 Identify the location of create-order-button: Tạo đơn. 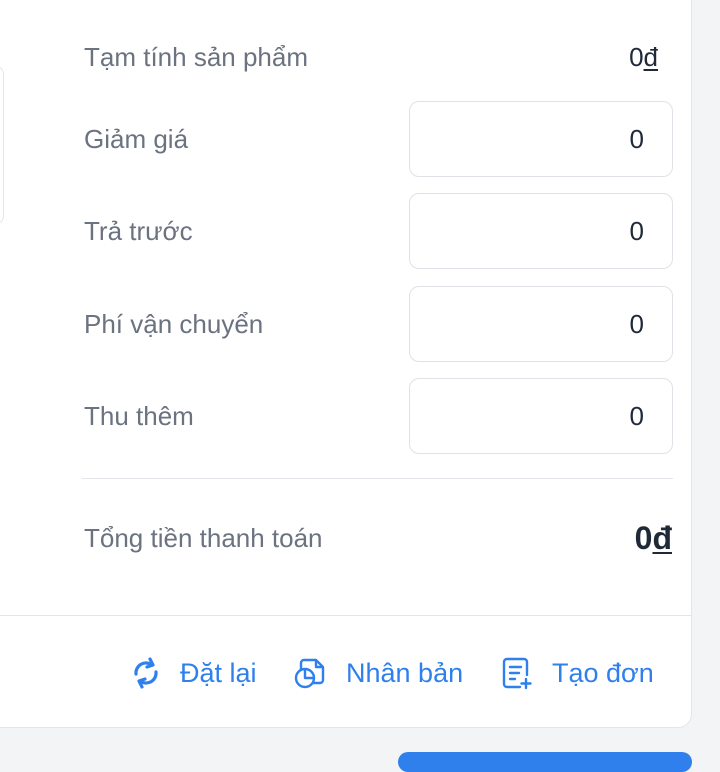
(577, 673).